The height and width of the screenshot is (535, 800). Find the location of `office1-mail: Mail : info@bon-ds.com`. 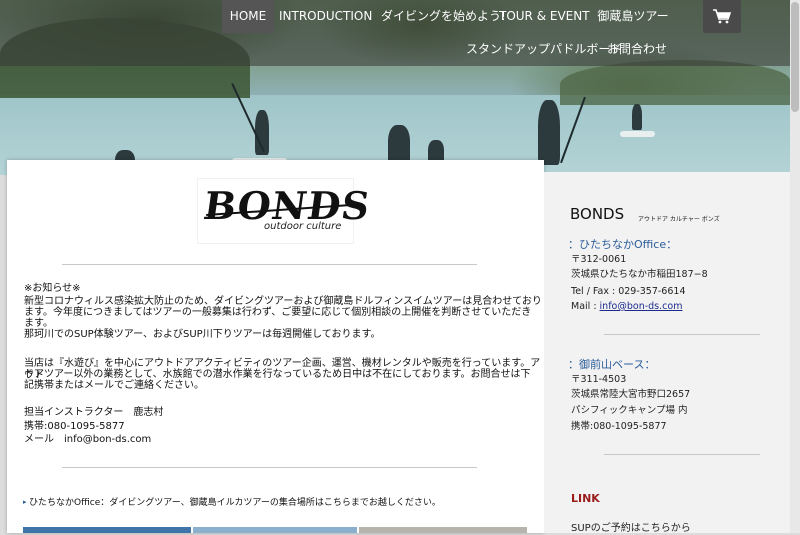

office1-mail: Mail : info@bon-ds.com is located at coordinates (626, 307).